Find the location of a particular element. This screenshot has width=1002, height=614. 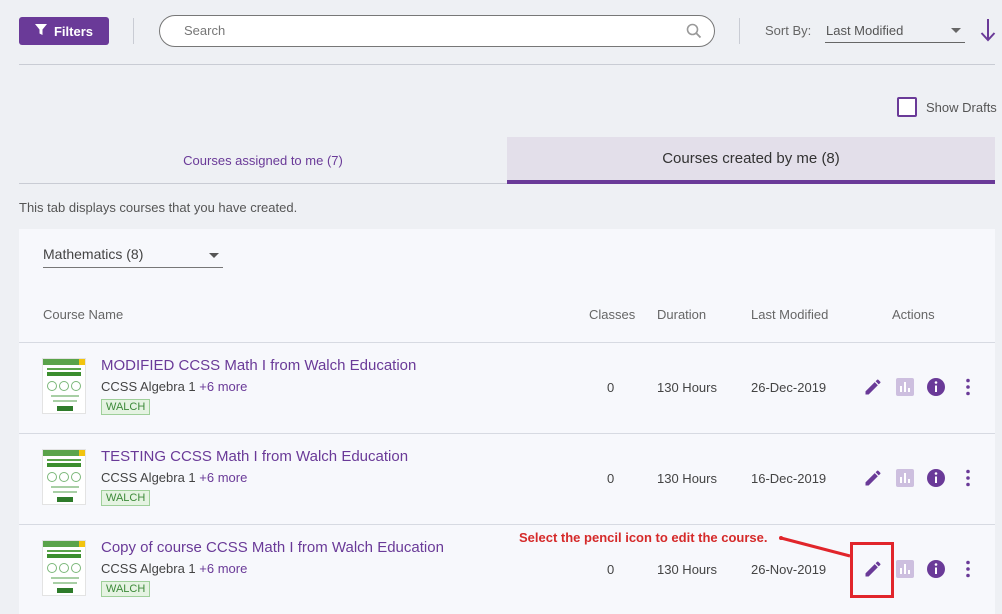

column-header-duration: Duration is located at coordinates (682, 314).